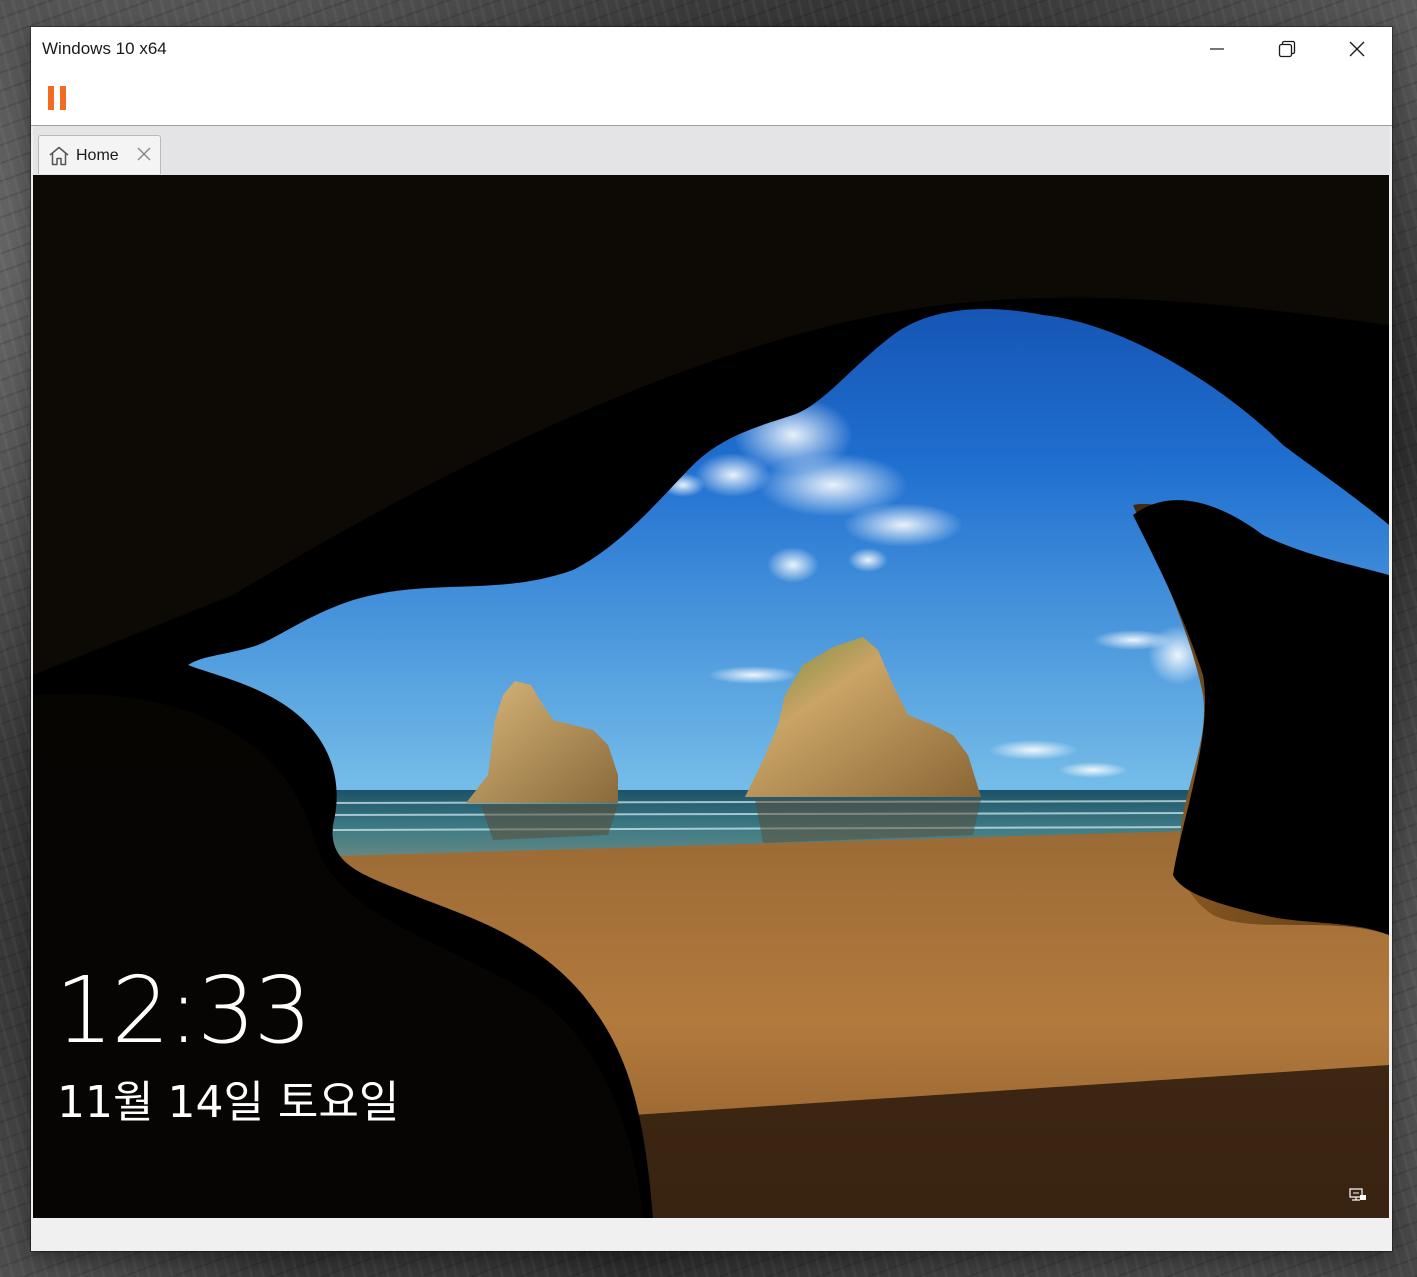  I want to click on tab-label: Home, so click(97, 155).